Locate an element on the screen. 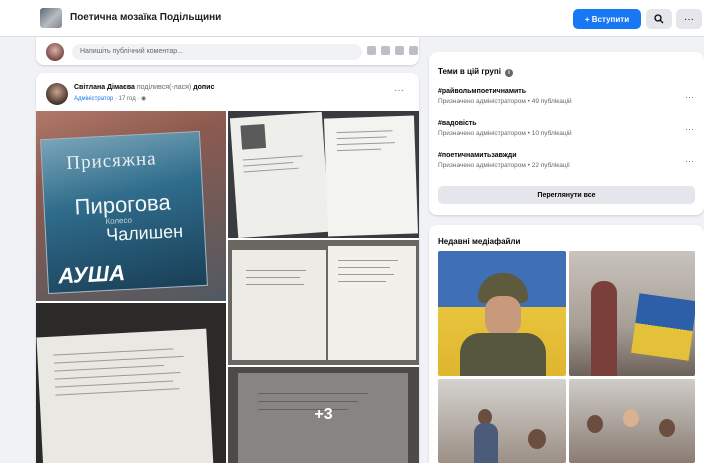 This screenshot has width=704, height=463. topic-name: #поетичнамитьзавжди is located at coordinates (568, 155).